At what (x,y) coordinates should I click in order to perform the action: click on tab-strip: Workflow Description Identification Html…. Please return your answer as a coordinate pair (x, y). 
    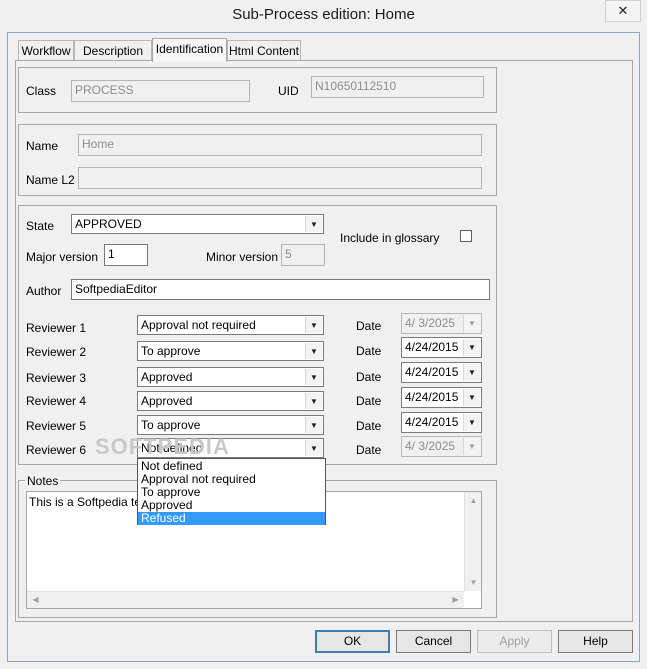
    Looking at the image, I should click on (158, 50).